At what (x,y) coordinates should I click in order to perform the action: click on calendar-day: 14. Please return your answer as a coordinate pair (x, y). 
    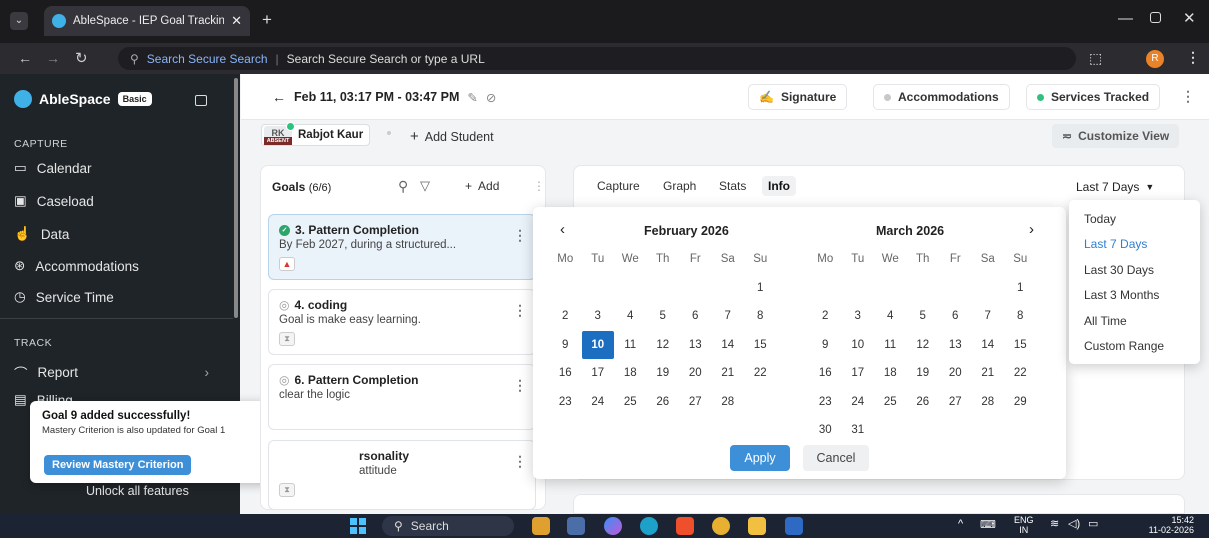
    Looking at the image, I should click on (728, 345).